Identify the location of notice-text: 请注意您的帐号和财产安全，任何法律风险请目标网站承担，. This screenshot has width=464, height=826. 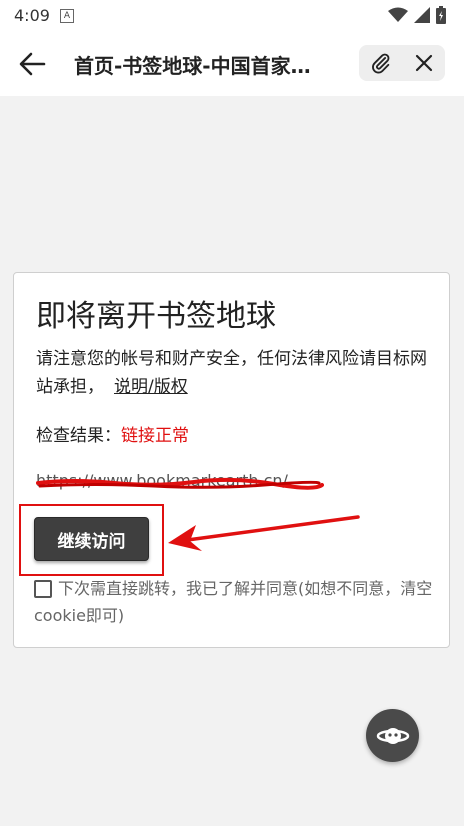
(231, 373).